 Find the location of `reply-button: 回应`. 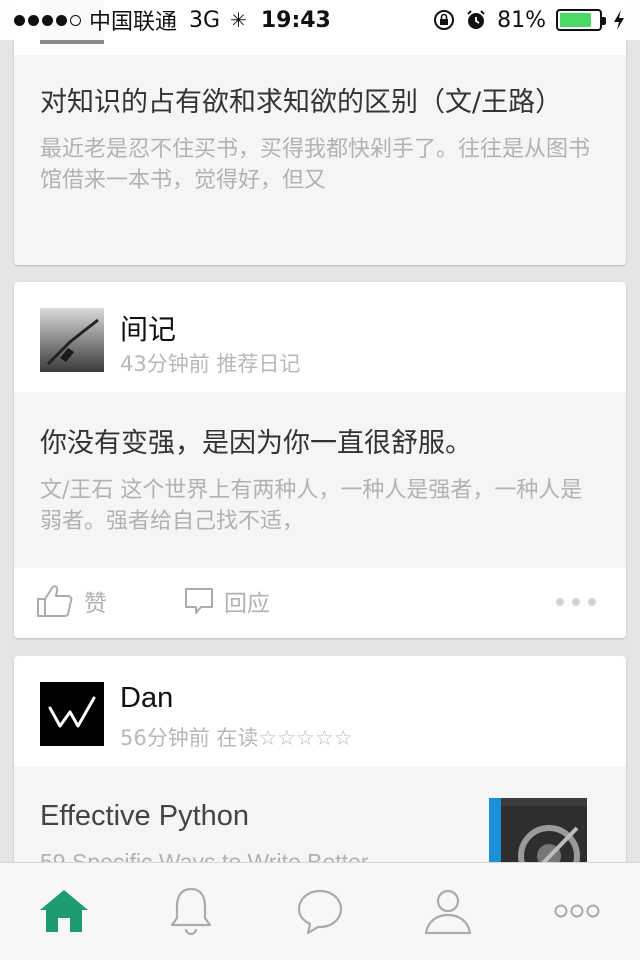

reply-button: 回应 is located at coordinates (227, 601).